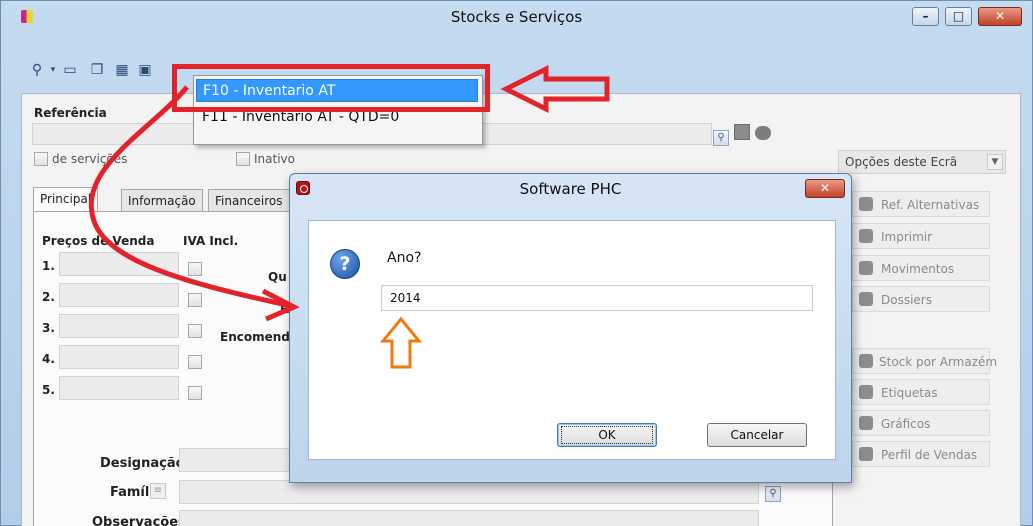  I want to click on title-bar: Stocks e Serviços – □ ✕, so click(516, 17).